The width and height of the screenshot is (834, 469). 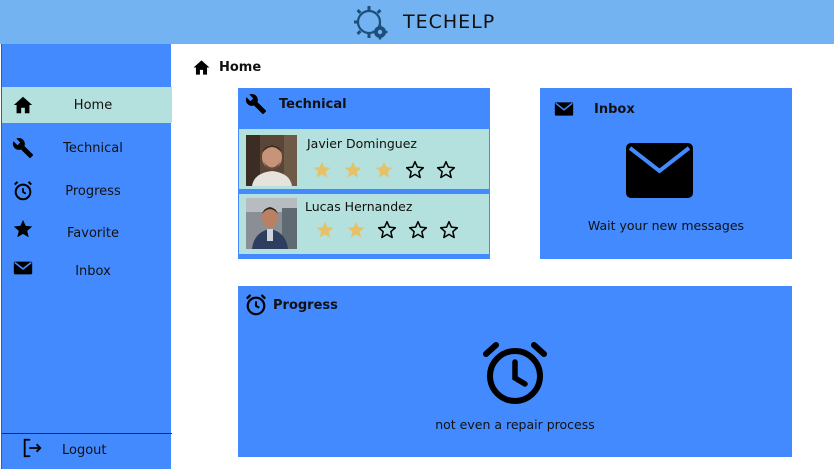 I want to click on sidebar-item-favorite: Favorite, so click(x=87, y=233).